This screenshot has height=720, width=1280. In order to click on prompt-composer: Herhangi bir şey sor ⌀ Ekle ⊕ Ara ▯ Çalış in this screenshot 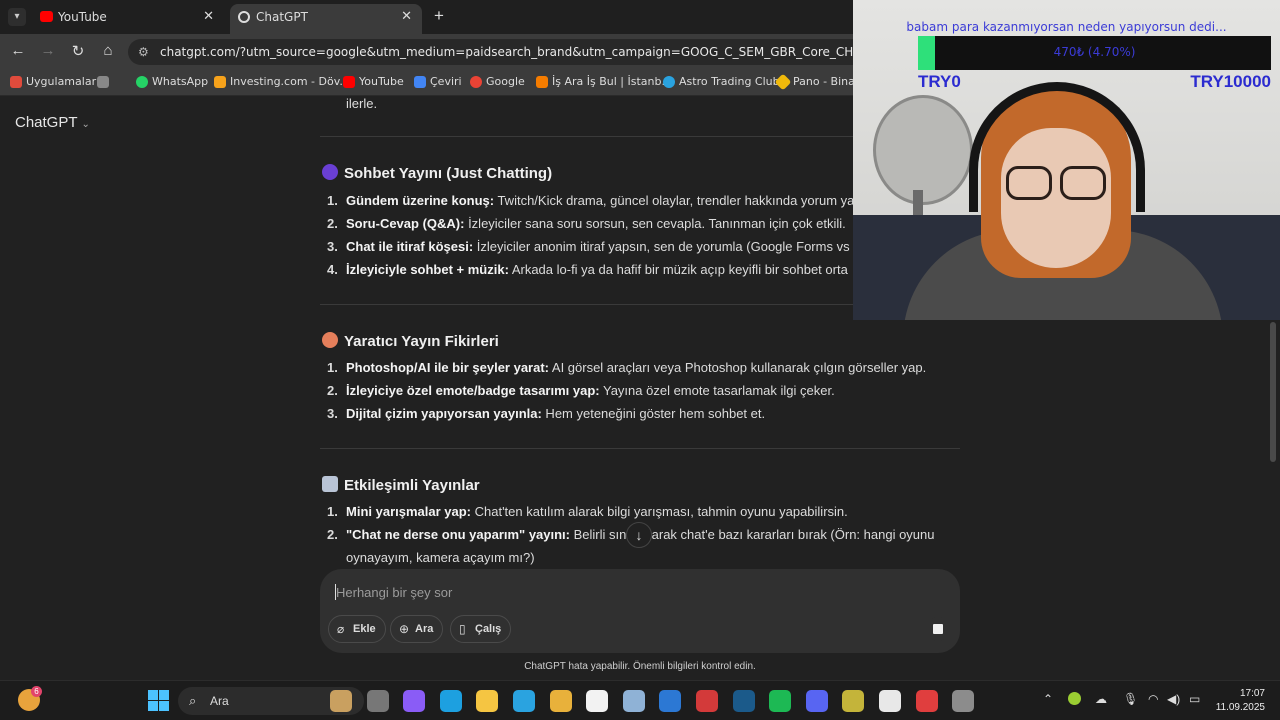, I will do `click(640, 611)`.